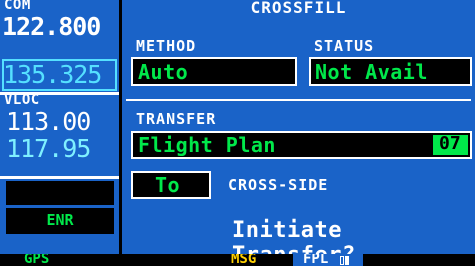 This screenshot has width=475, height=266. What do you see at coordinates (48, 121) in the screenshot?
I see `vloc-active-frequency: 113.00` at bounding box center [48, 121].